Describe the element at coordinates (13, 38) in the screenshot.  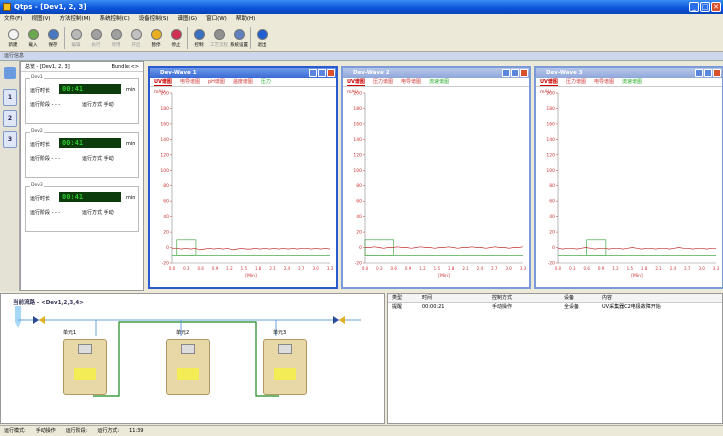
I see `toolbar-button-0: 新建` at that location.